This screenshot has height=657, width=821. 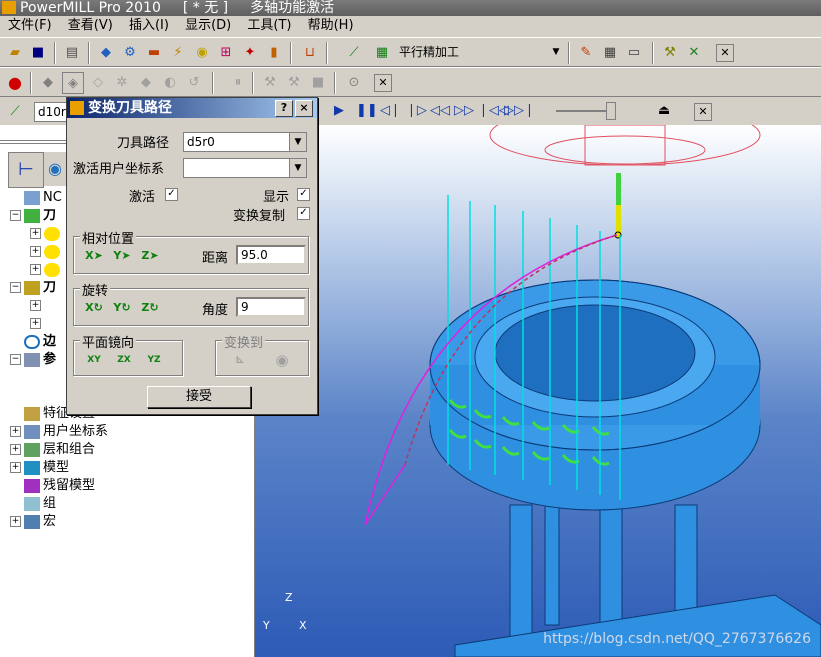 What do you see at coordinates (59, 486) in the screenshot?
I see `tree-stock: 残留模型` at bounding box center [59, 486].